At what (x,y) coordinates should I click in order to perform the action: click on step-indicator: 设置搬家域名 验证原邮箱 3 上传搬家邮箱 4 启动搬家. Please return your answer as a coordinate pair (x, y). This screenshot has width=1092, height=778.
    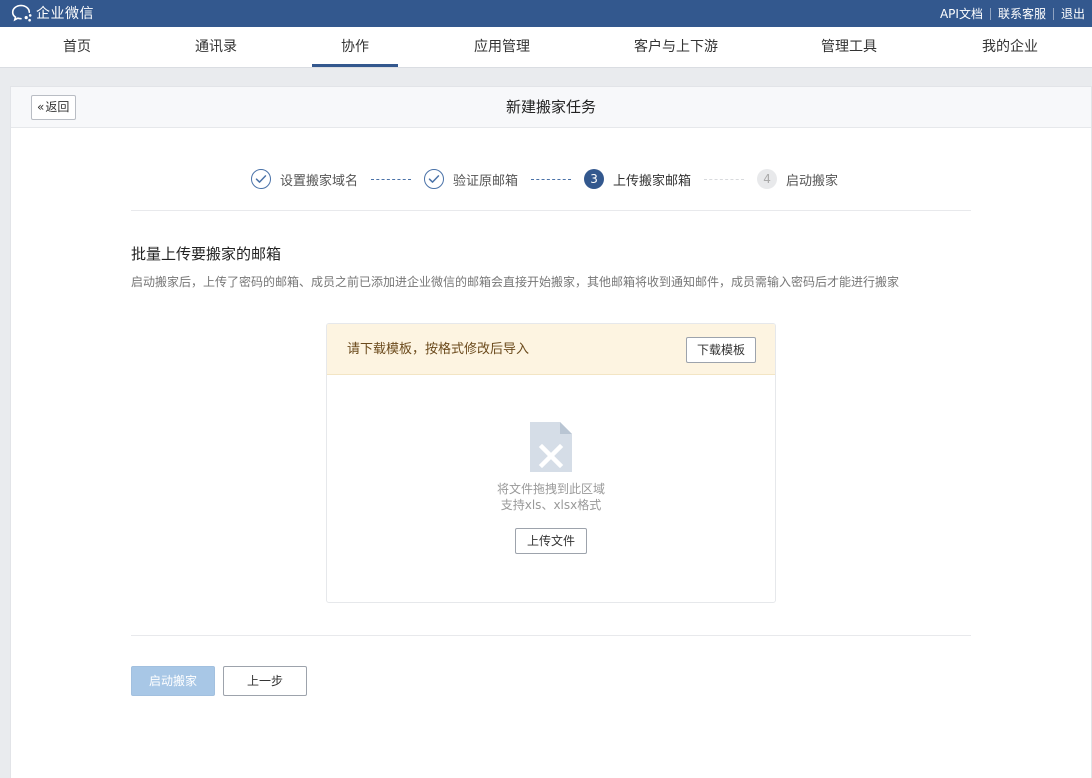
    Looking at the image, I should click on (544, 179).